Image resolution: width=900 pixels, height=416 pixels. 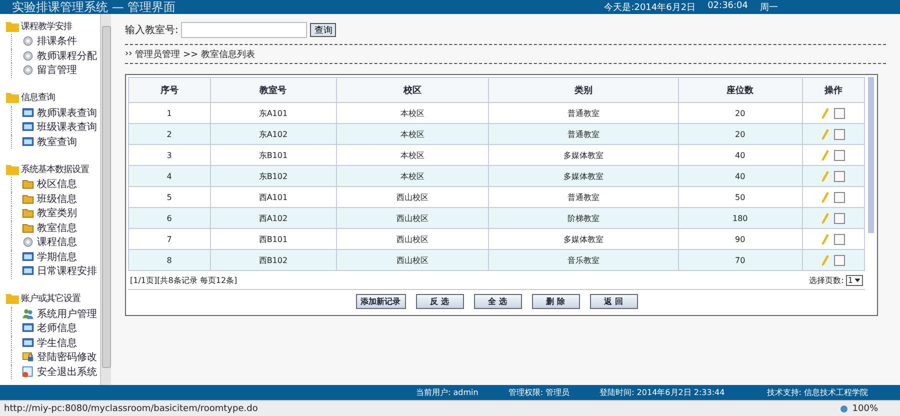 What do you see at coordinates (273, 218) in the screenshot?
I see `table-cell: 西A102` at bounding box center [273, 218].